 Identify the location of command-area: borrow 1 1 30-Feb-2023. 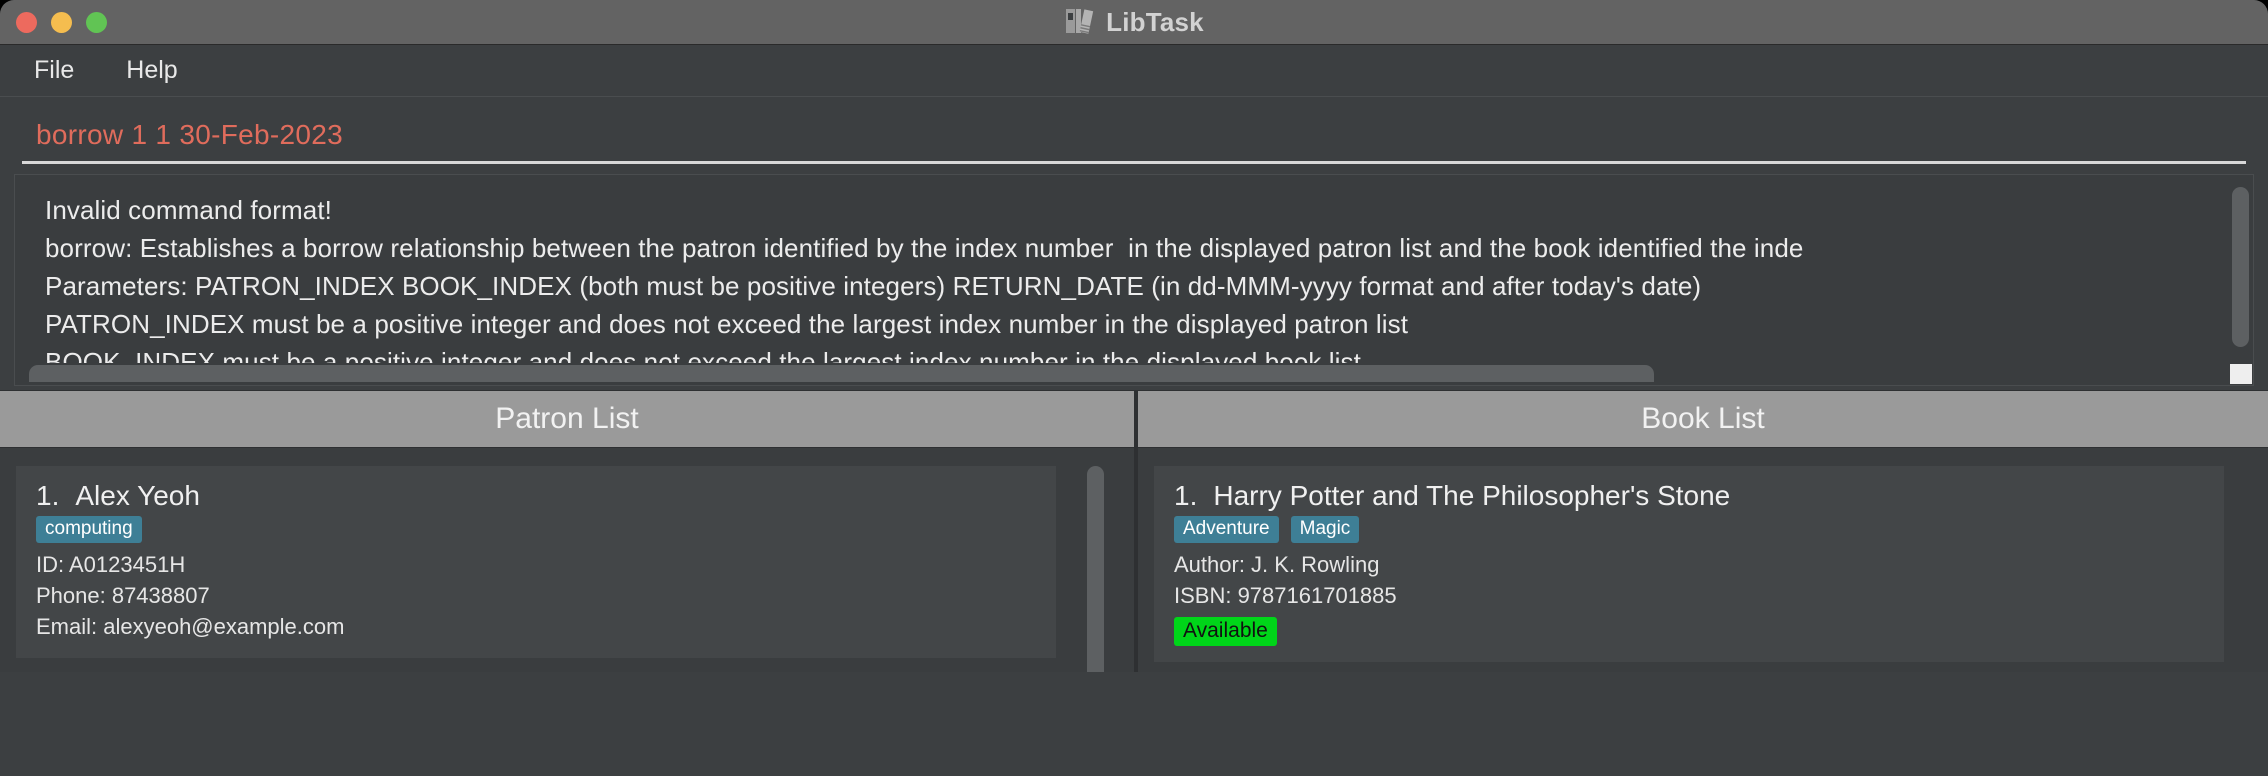
(1134, 130).